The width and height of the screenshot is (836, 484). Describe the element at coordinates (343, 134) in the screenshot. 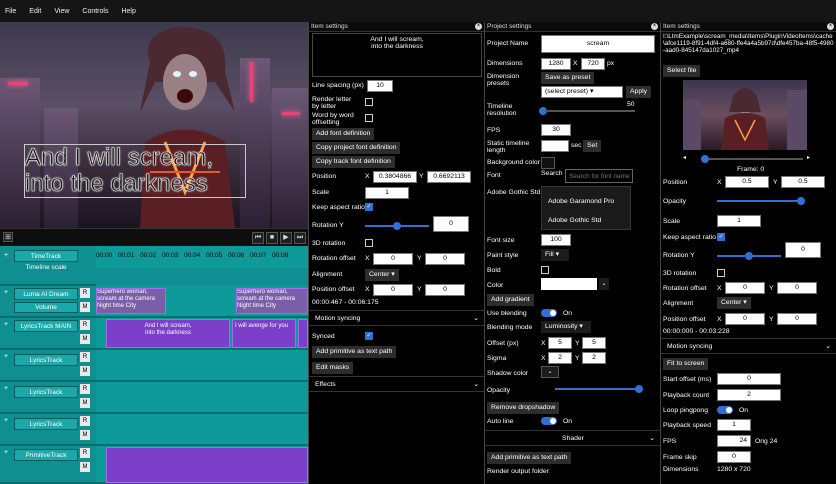

I see `add-font-definition-button: Add font definition` at that location.